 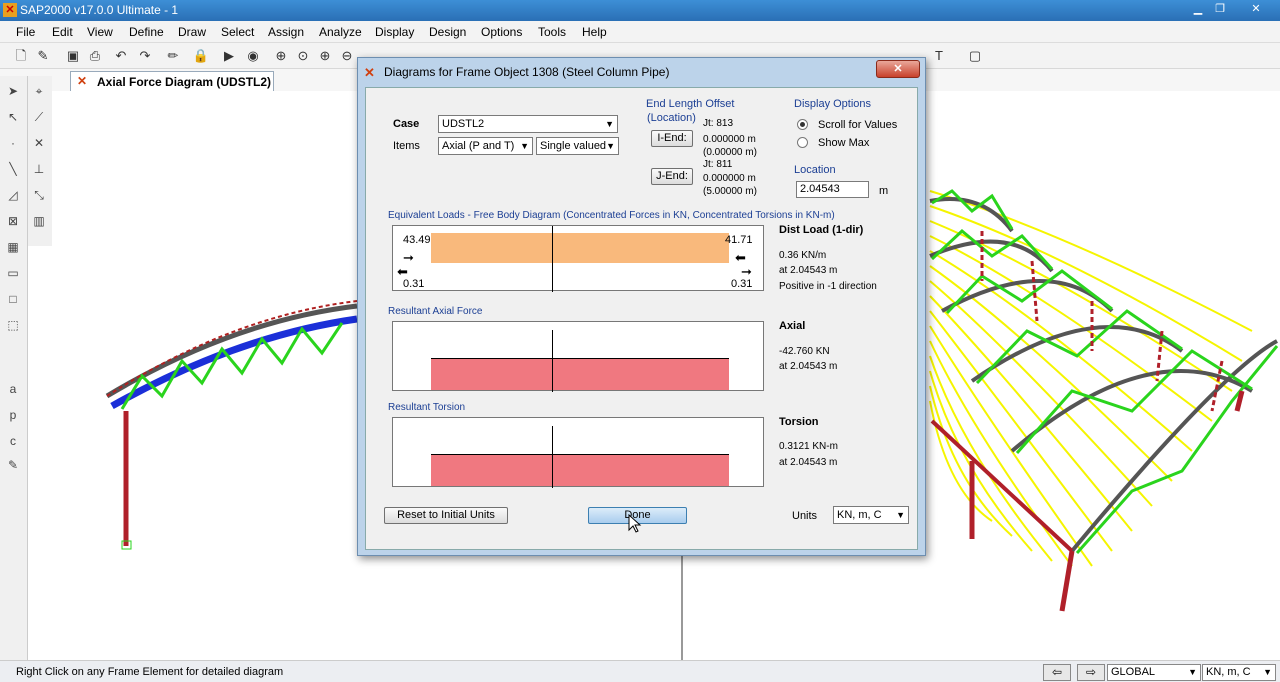 What do you see at coordinates (580, 374) in the screenshot?
I see `axial-force-fill` at bounding box center [580, 374].